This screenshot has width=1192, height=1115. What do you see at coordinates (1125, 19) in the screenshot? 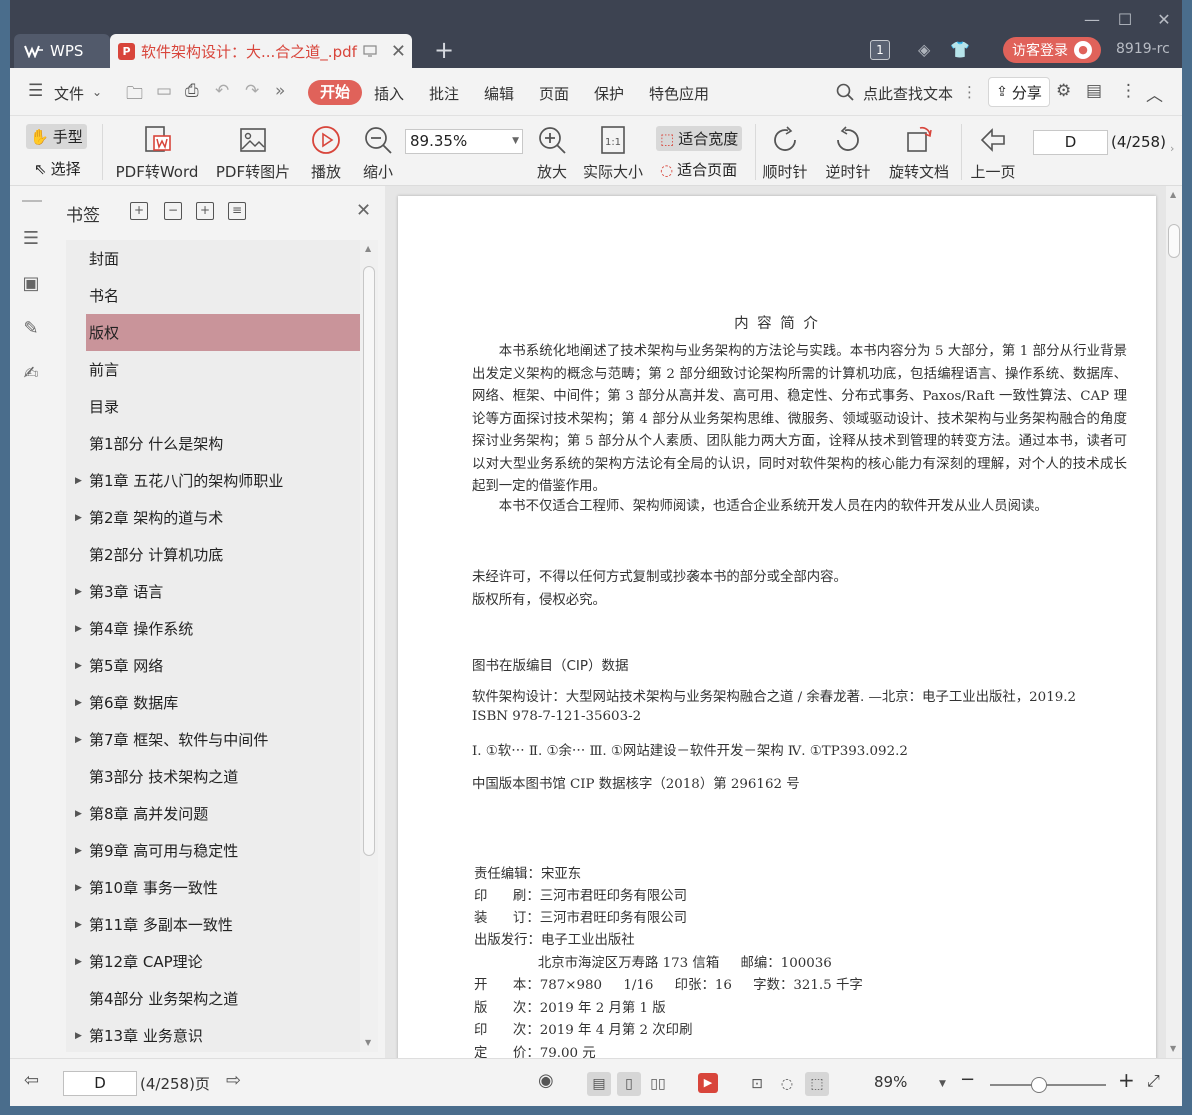
I see `maximize-button: ☐` at bounding box center [1125, 19].